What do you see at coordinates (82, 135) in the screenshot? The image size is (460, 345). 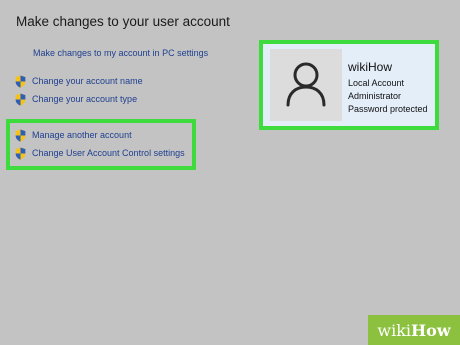 I see `task-label: Manage another account` at bounding box center [82, 135].